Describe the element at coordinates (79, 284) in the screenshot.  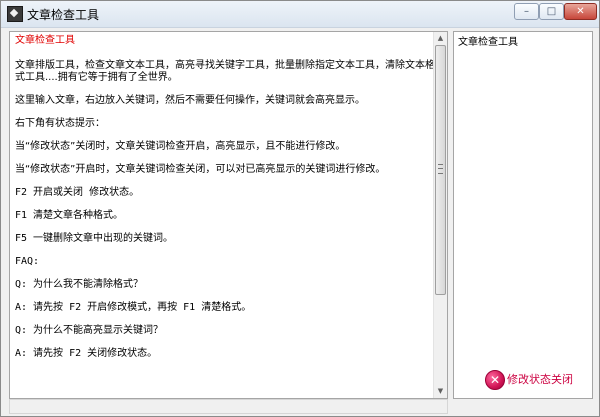
I see `article-line: Q: 为什么我不能清除格式？` at that location.